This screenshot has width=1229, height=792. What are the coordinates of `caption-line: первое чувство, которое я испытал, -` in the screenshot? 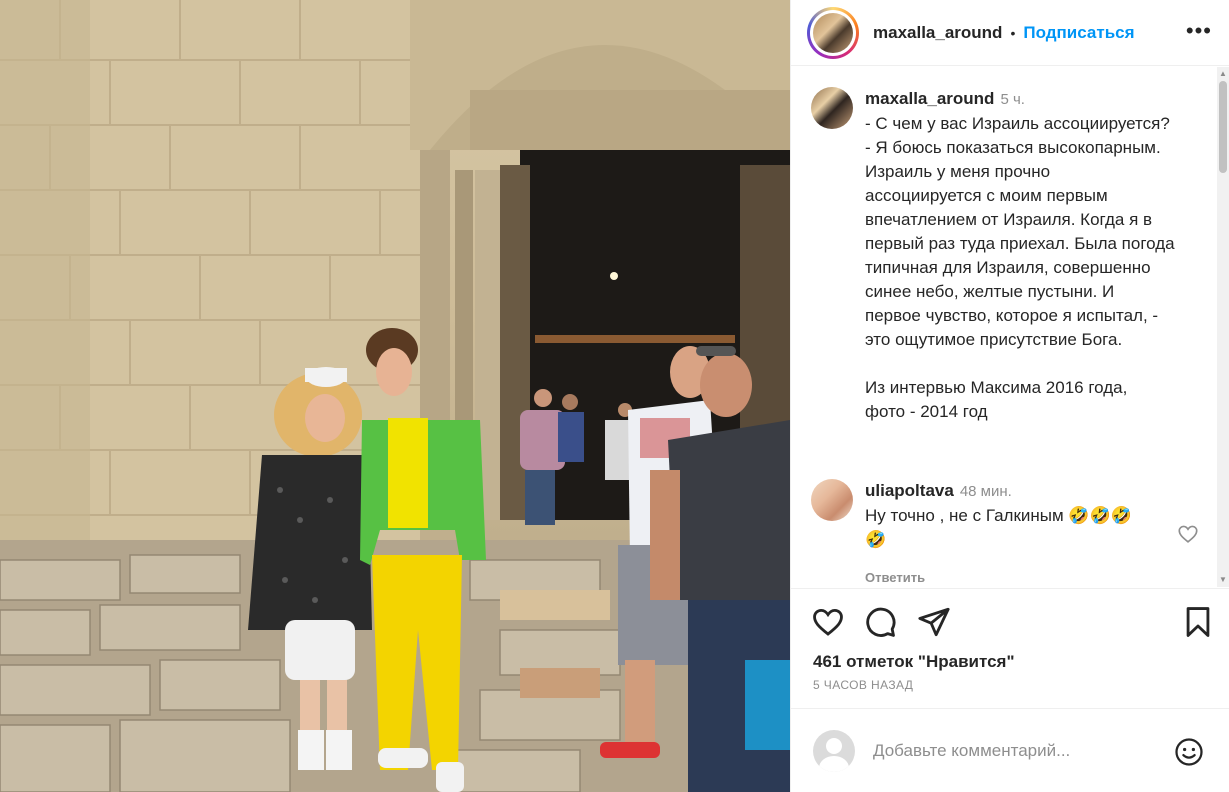 It's located at (1012, 315).